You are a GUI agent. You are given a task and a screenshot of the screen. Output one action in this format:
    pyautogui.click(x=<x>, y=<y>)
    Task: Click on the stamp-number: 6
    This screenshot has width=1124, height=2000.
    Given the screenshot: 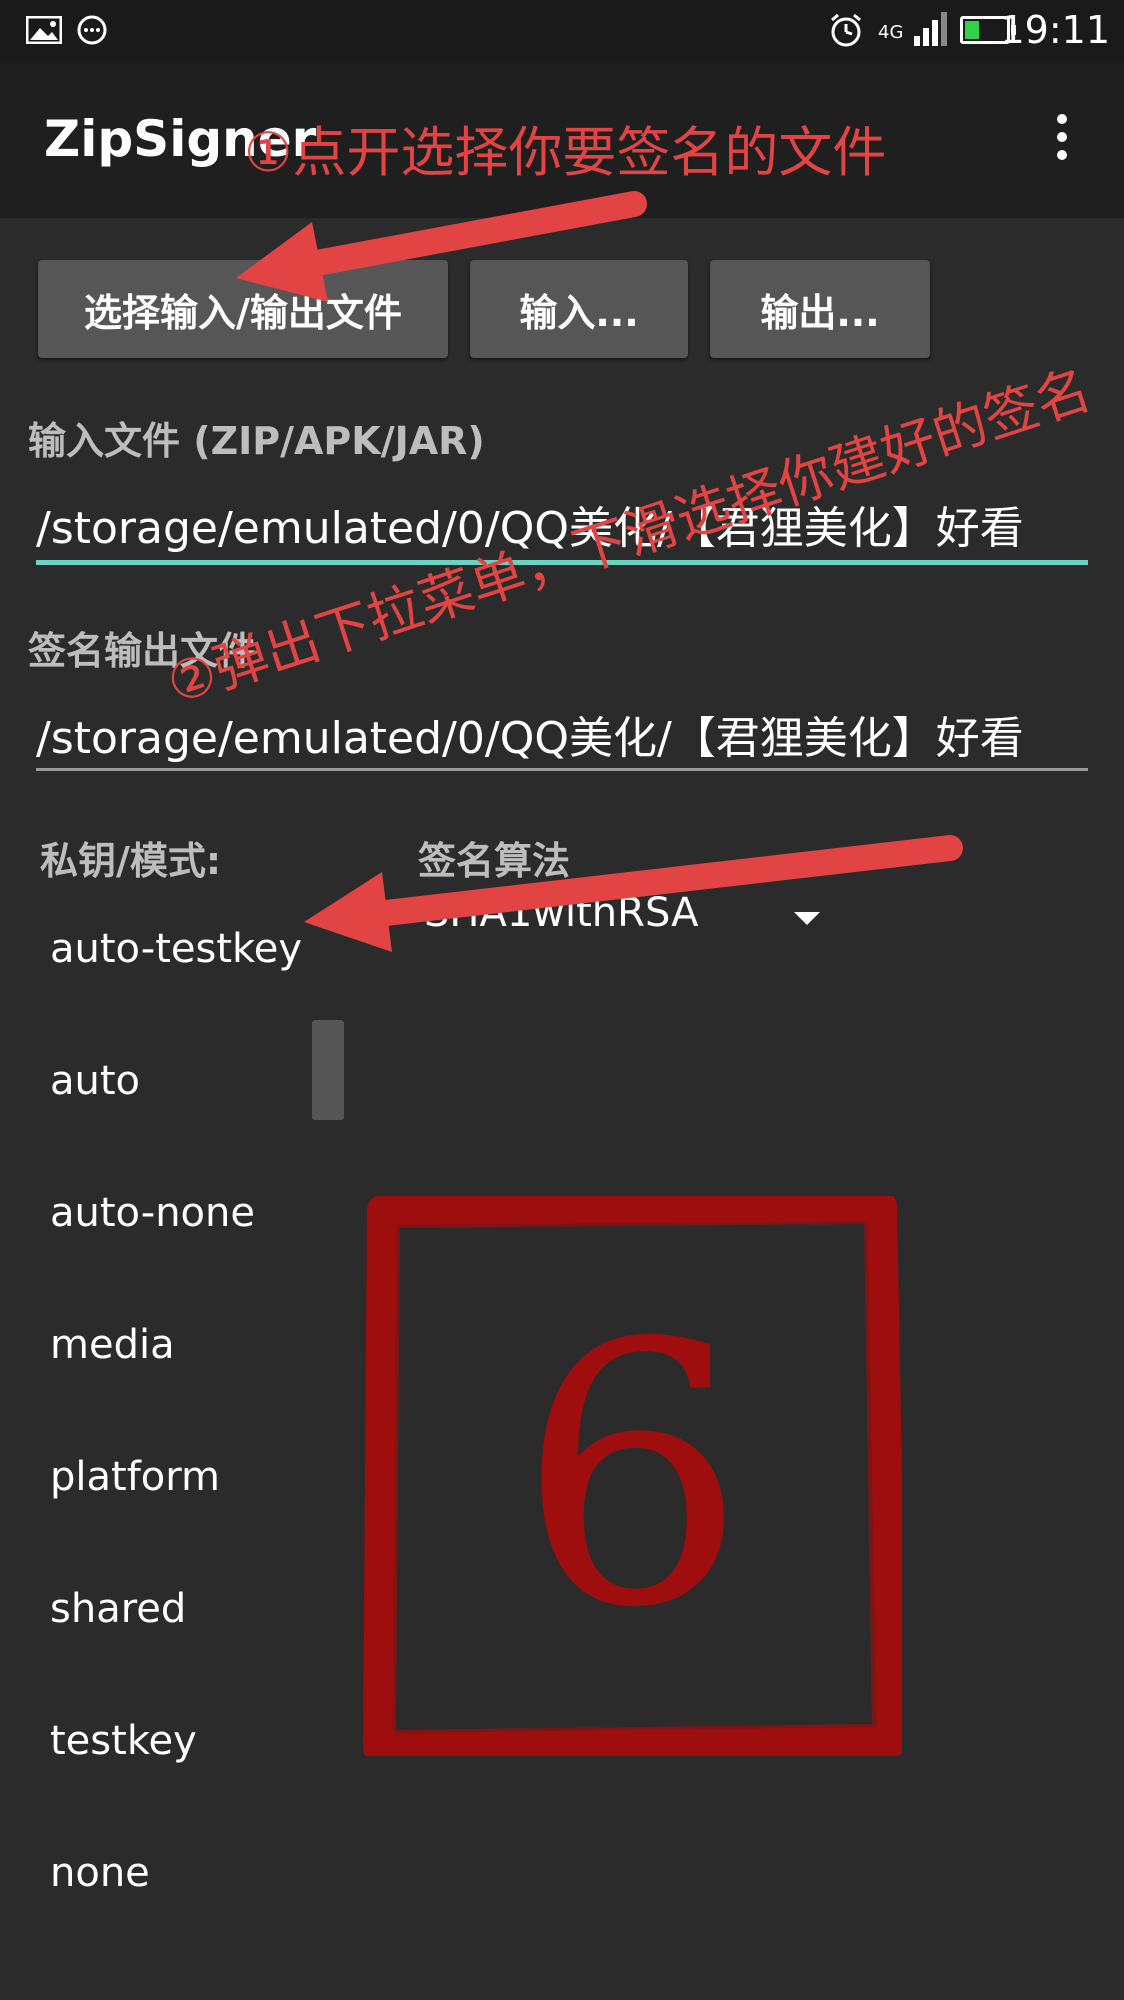 What is the action you would take?
    pyautogui.click(x=632, y=1476)
    